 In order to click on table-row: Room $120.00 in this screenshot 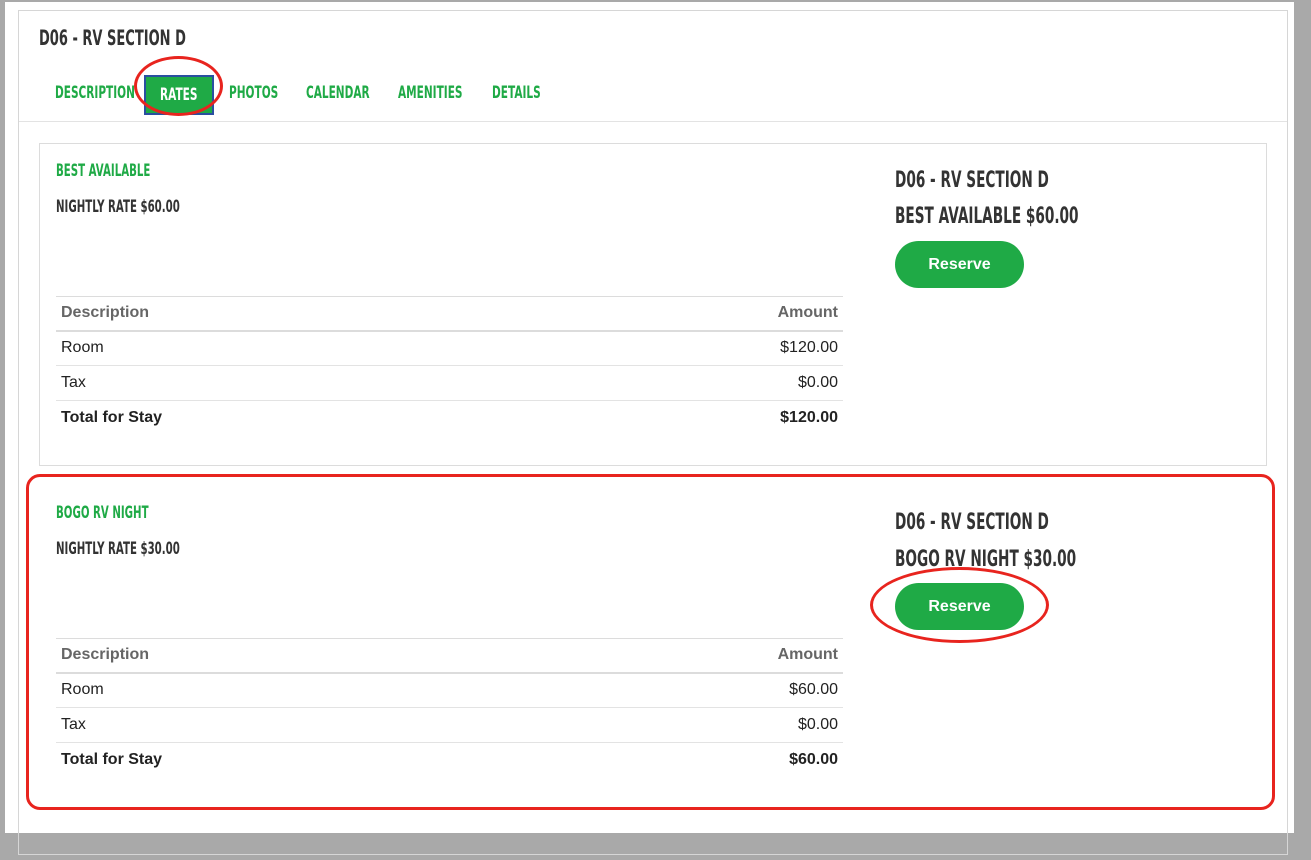, I will do `click(449, 348)`.